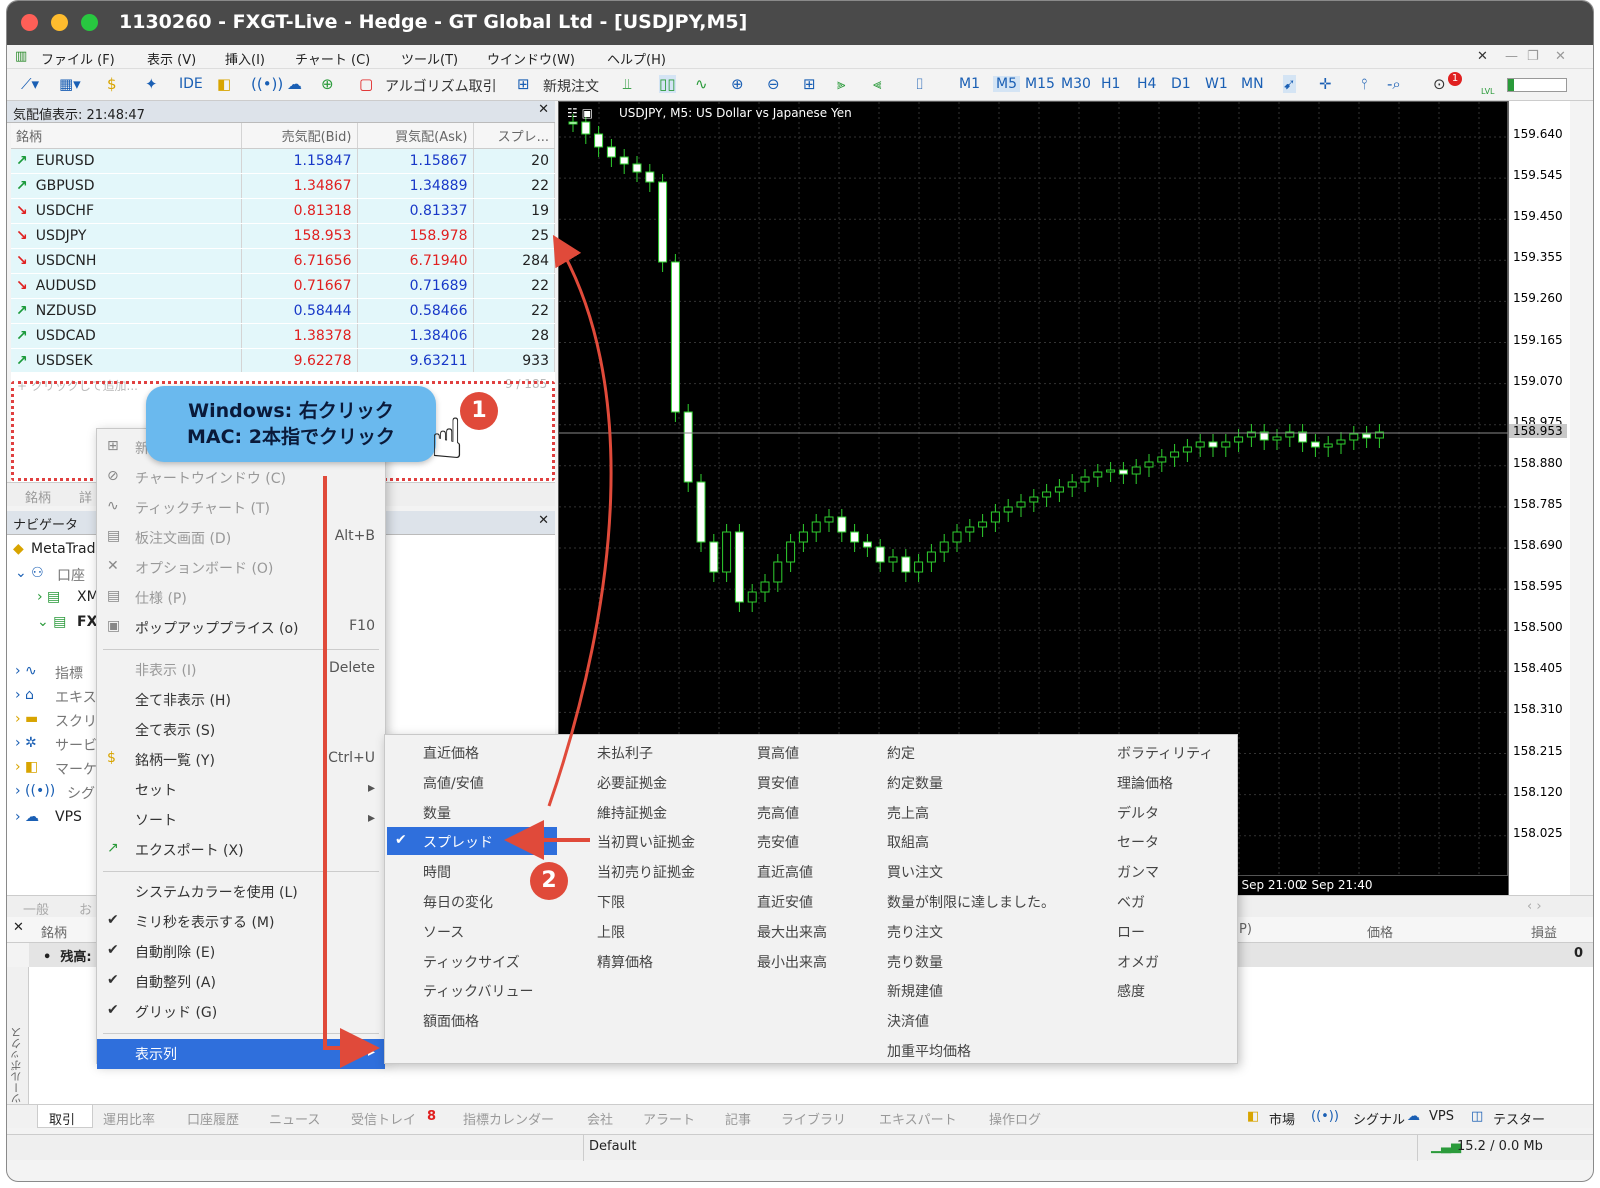 The height and width of the screenshot is (1188, 1600). I want to click on arrow-to-columns, so click(351, 772).